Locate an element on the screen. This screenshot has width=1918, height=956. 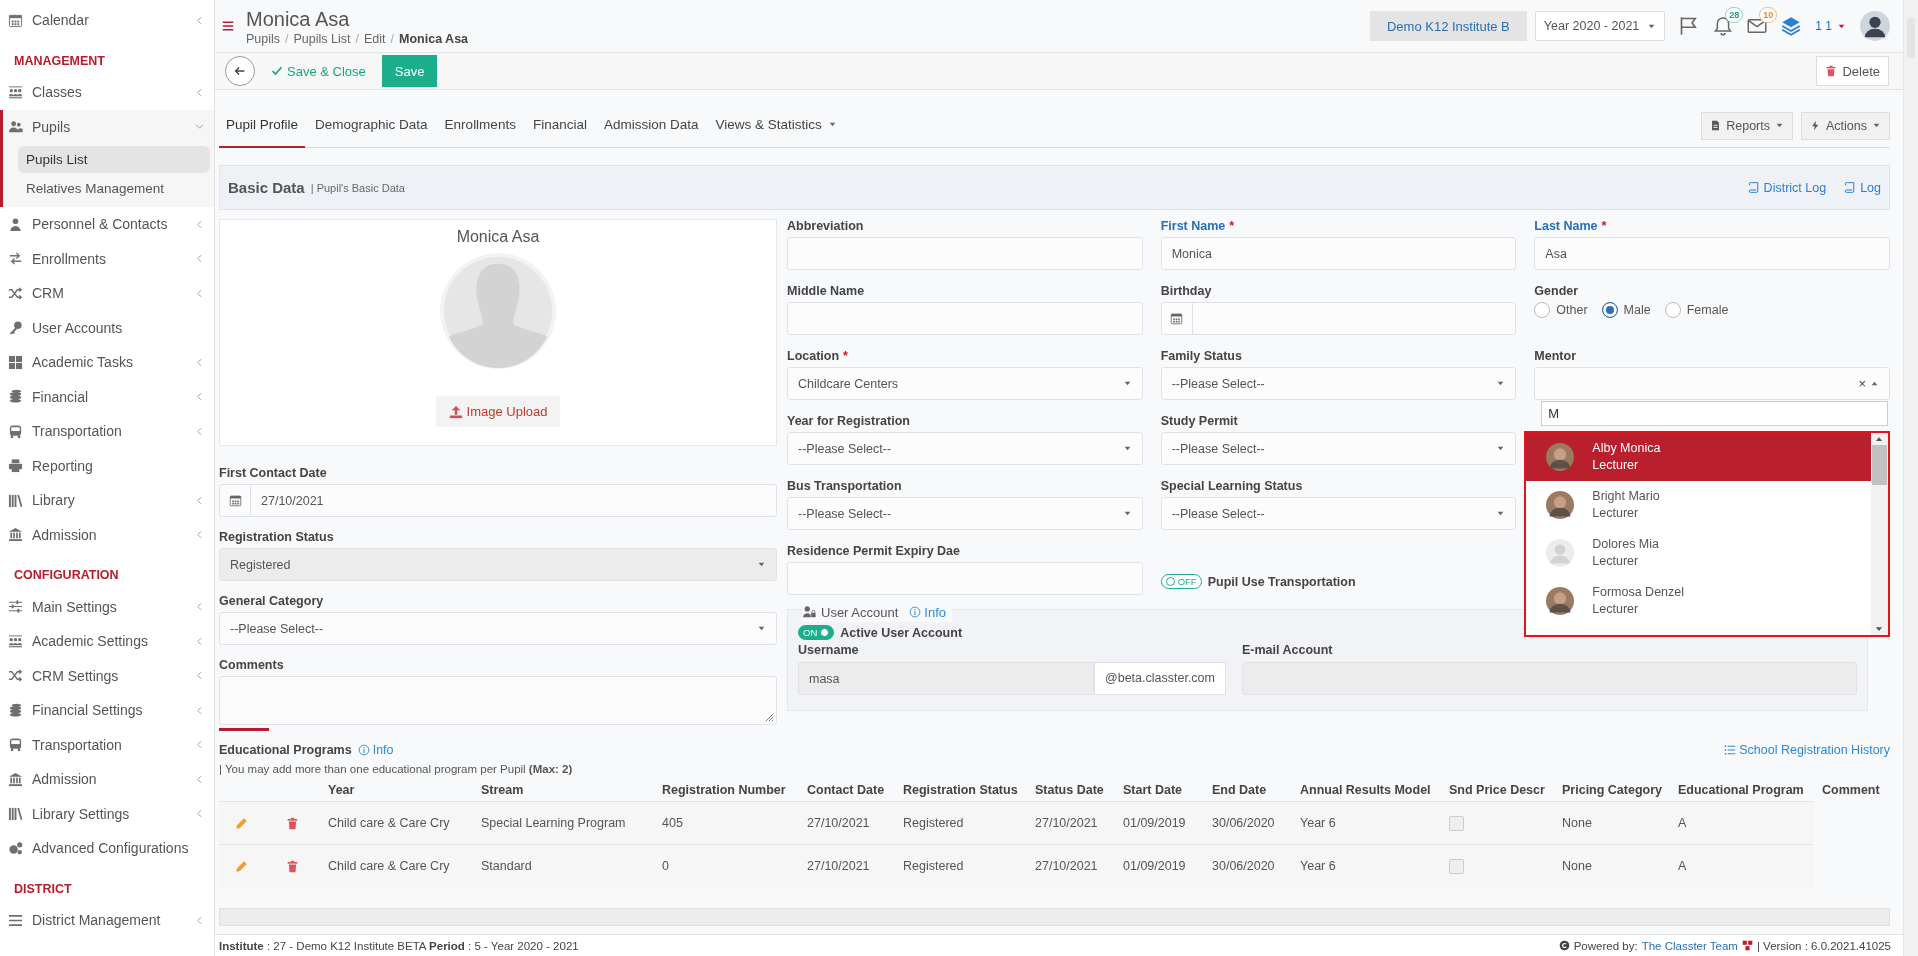
table-cell: 27/10/2021 is located at coordinates (847, 823).